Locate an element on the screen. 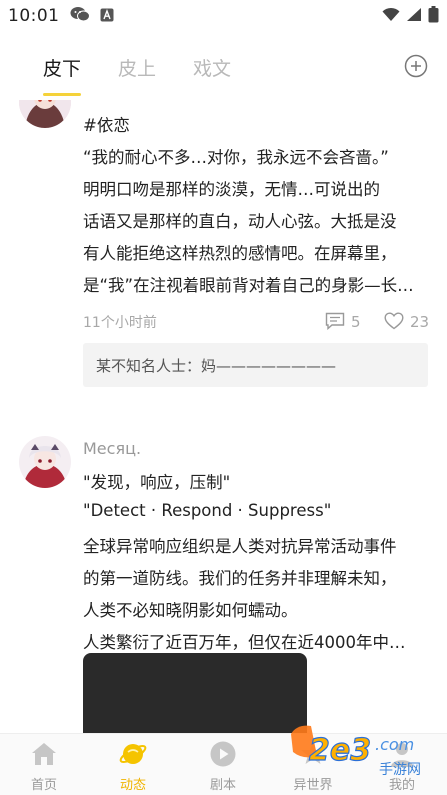 Image resolution: width=447 pixels, height=795 pixels. status-time: 10:01 is located at coordinates (34, 16).